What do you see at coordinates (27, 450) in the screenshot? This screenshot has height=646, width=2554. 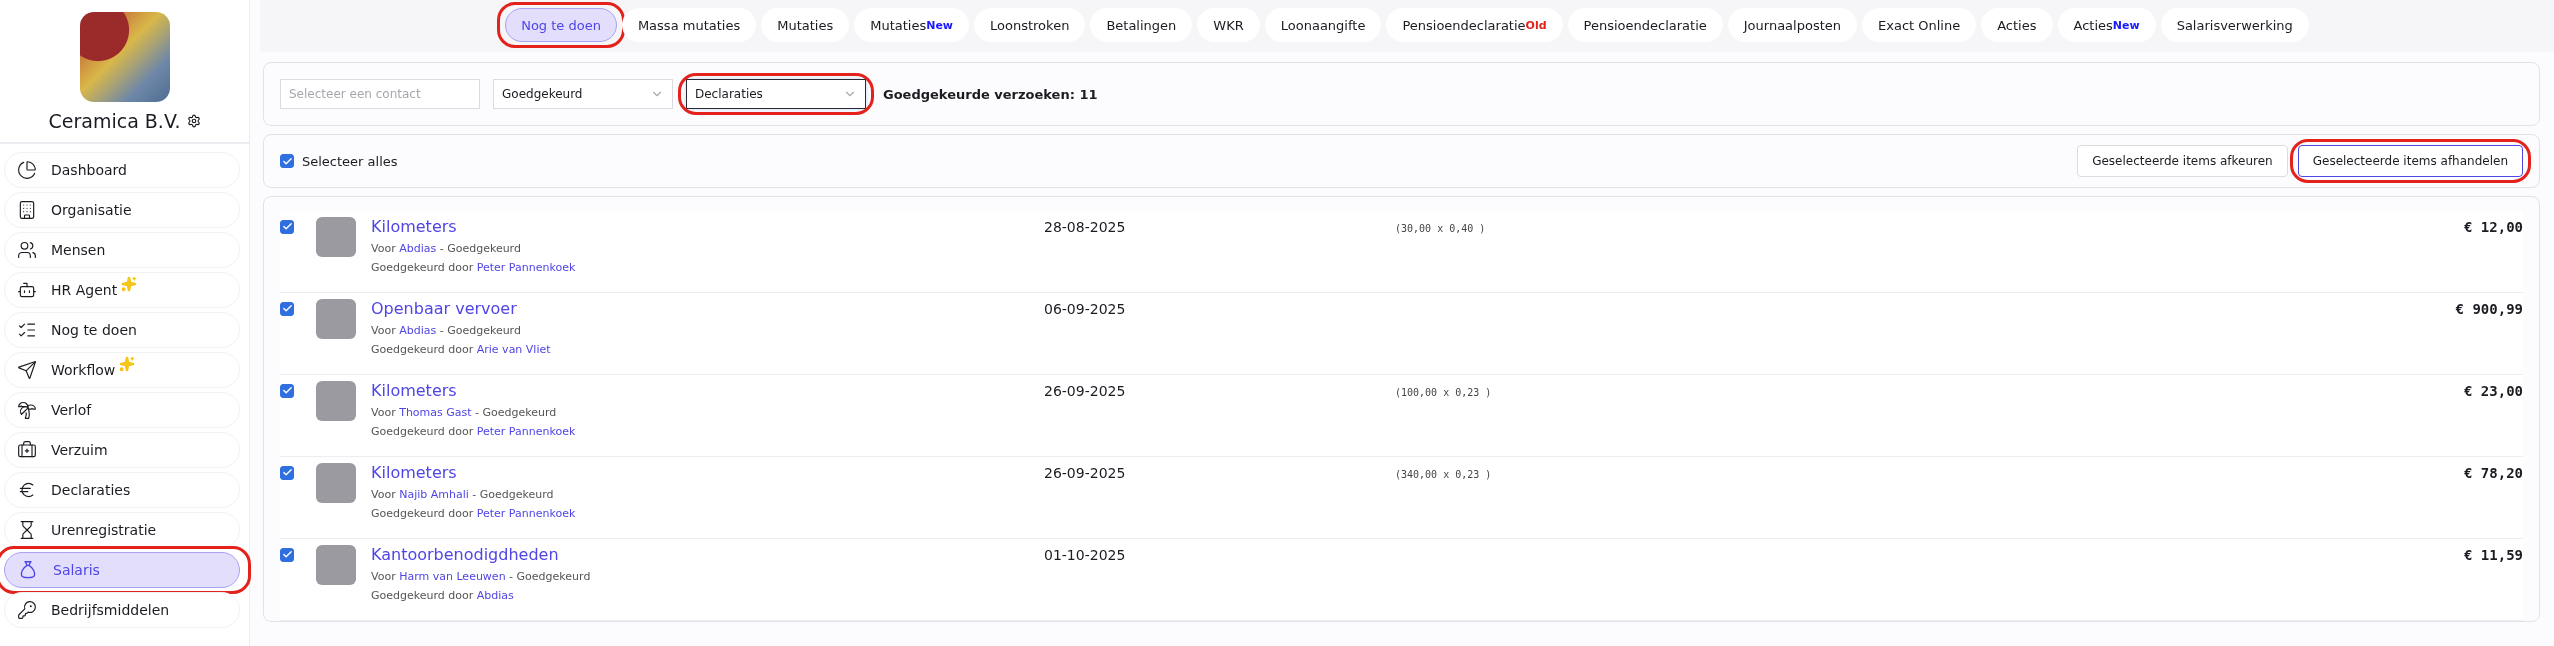 I see `medical-case-icon` at bounding box center [27, 450].